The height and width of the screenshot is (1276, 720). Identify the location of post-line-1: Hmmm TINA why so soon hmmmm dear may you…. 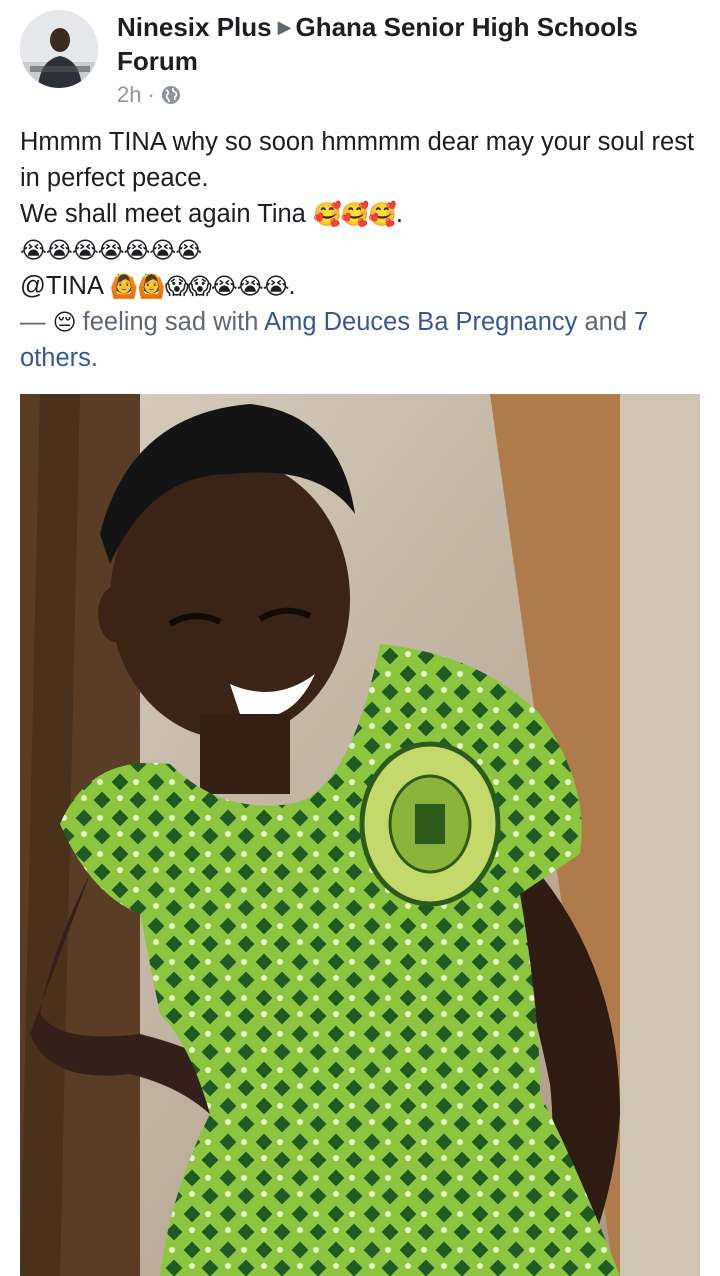
(357, 160).